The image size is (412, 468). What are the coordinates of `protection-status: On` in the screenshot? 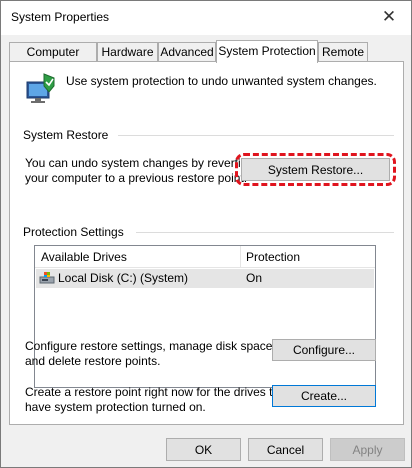 It's located at (254, 278).